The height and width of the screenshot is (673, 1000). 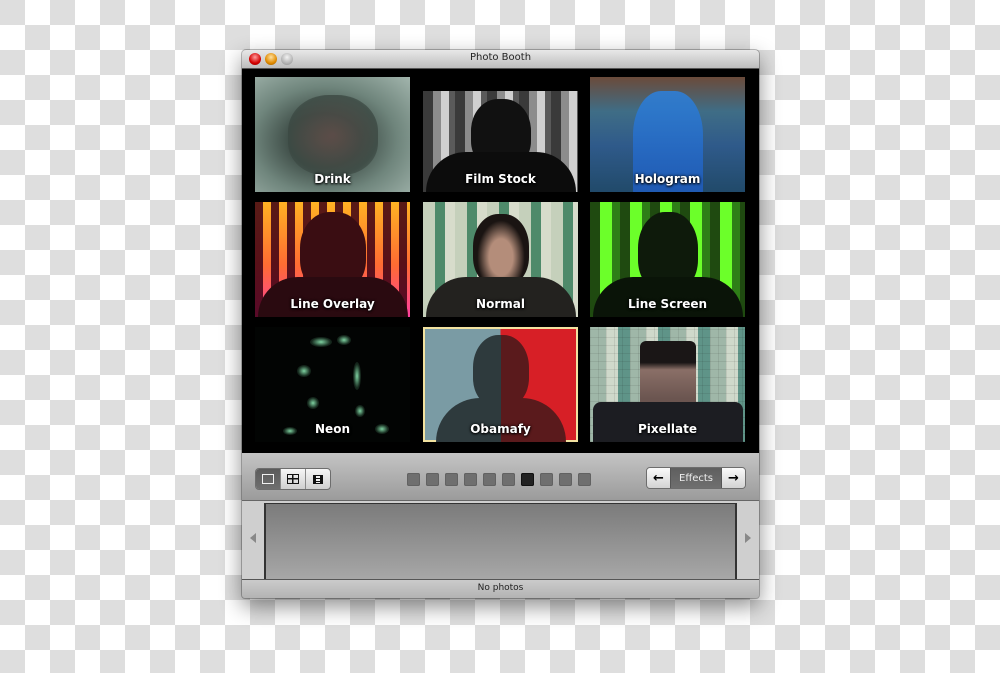 I want to click on status-bar: No photos, so click(x=500, y=588).